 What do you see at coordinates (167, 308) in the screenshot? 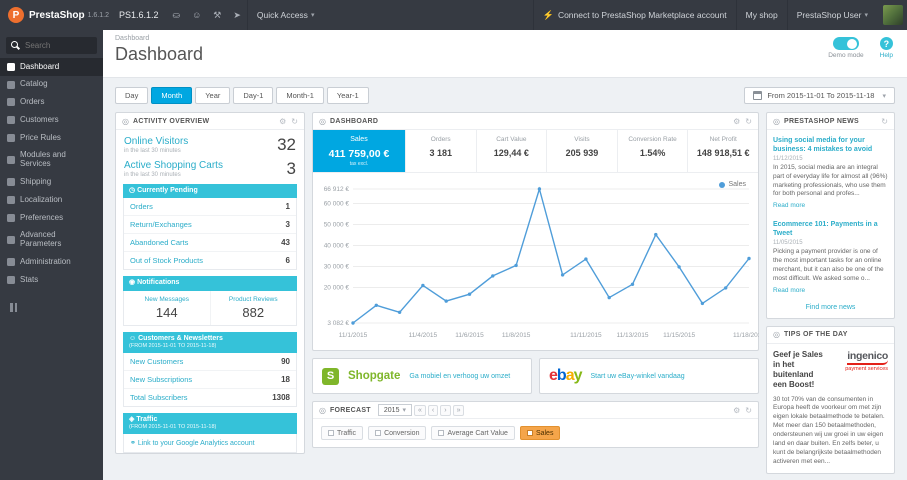
I see `new-messages-stat: New Messages 144` at bounding box center [167, 308].